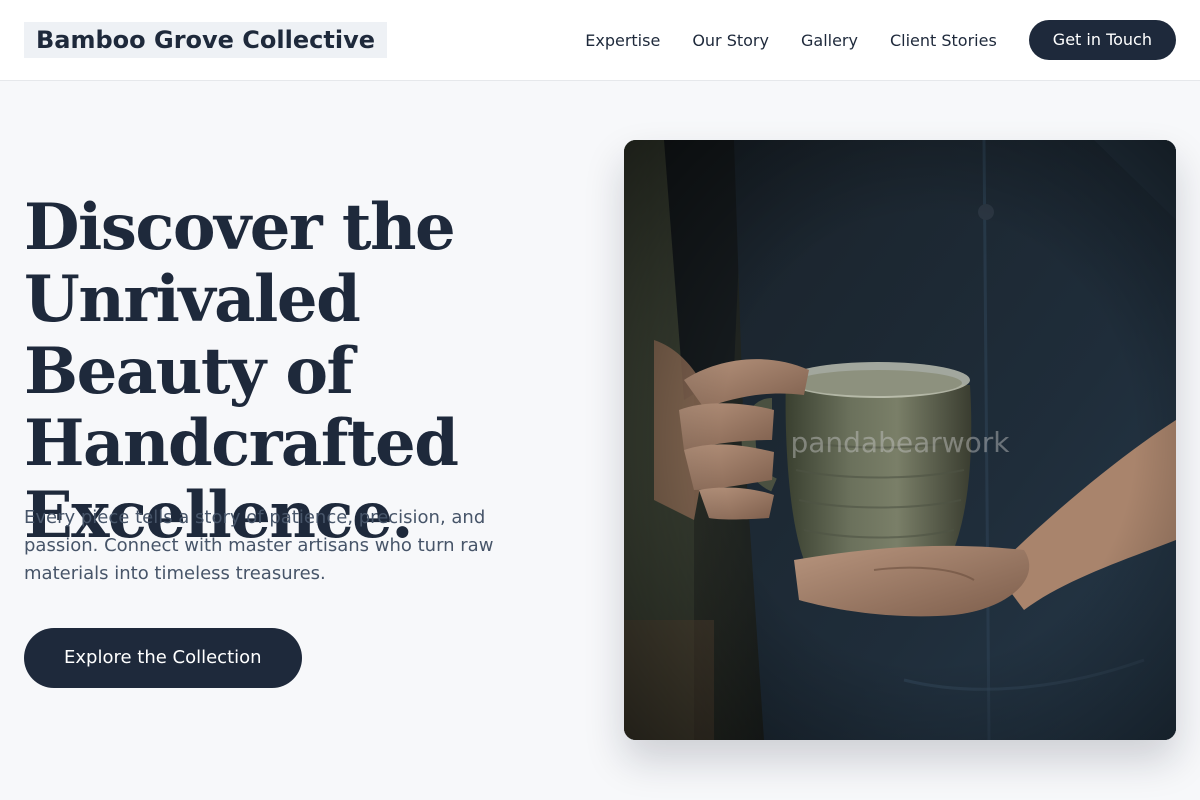 This screenshot has width=1200, height=800. Describe the element at coordinates (163, 658) in the screenshot. I see `explore-collection-button: Explore the Collection` at that location.